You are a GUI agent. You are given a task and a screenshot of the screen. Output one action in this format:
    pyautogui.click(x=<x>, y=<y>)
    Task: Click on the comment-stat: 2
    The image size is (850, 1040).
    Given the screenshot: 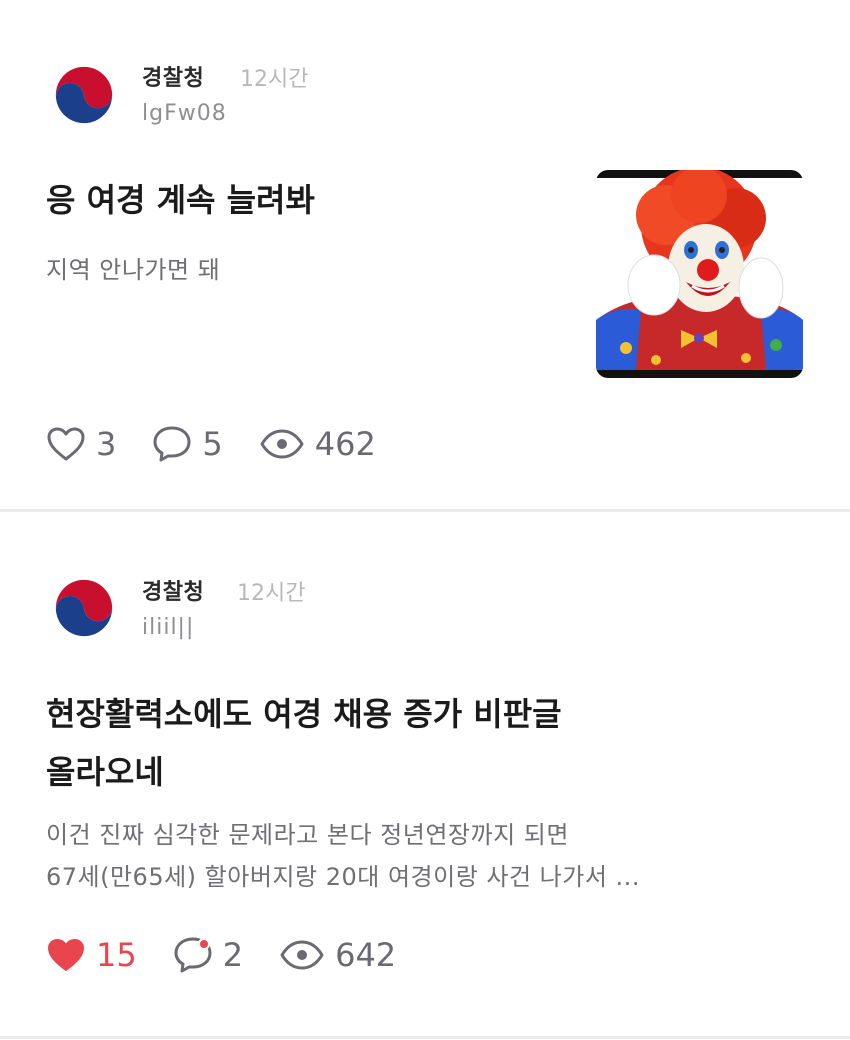 What is the action you would take?
    pyautogui.click(x=208, y=955)
    